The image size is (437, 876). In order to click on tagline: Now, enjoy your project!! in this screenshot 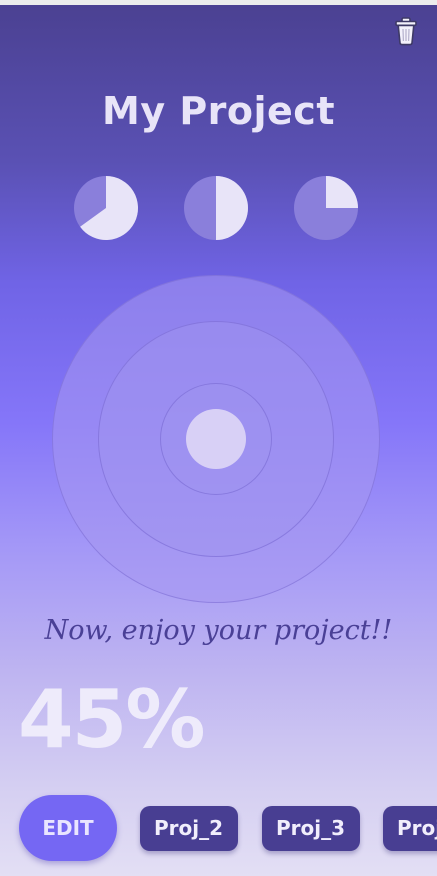, I will do `click(218, 630)`.